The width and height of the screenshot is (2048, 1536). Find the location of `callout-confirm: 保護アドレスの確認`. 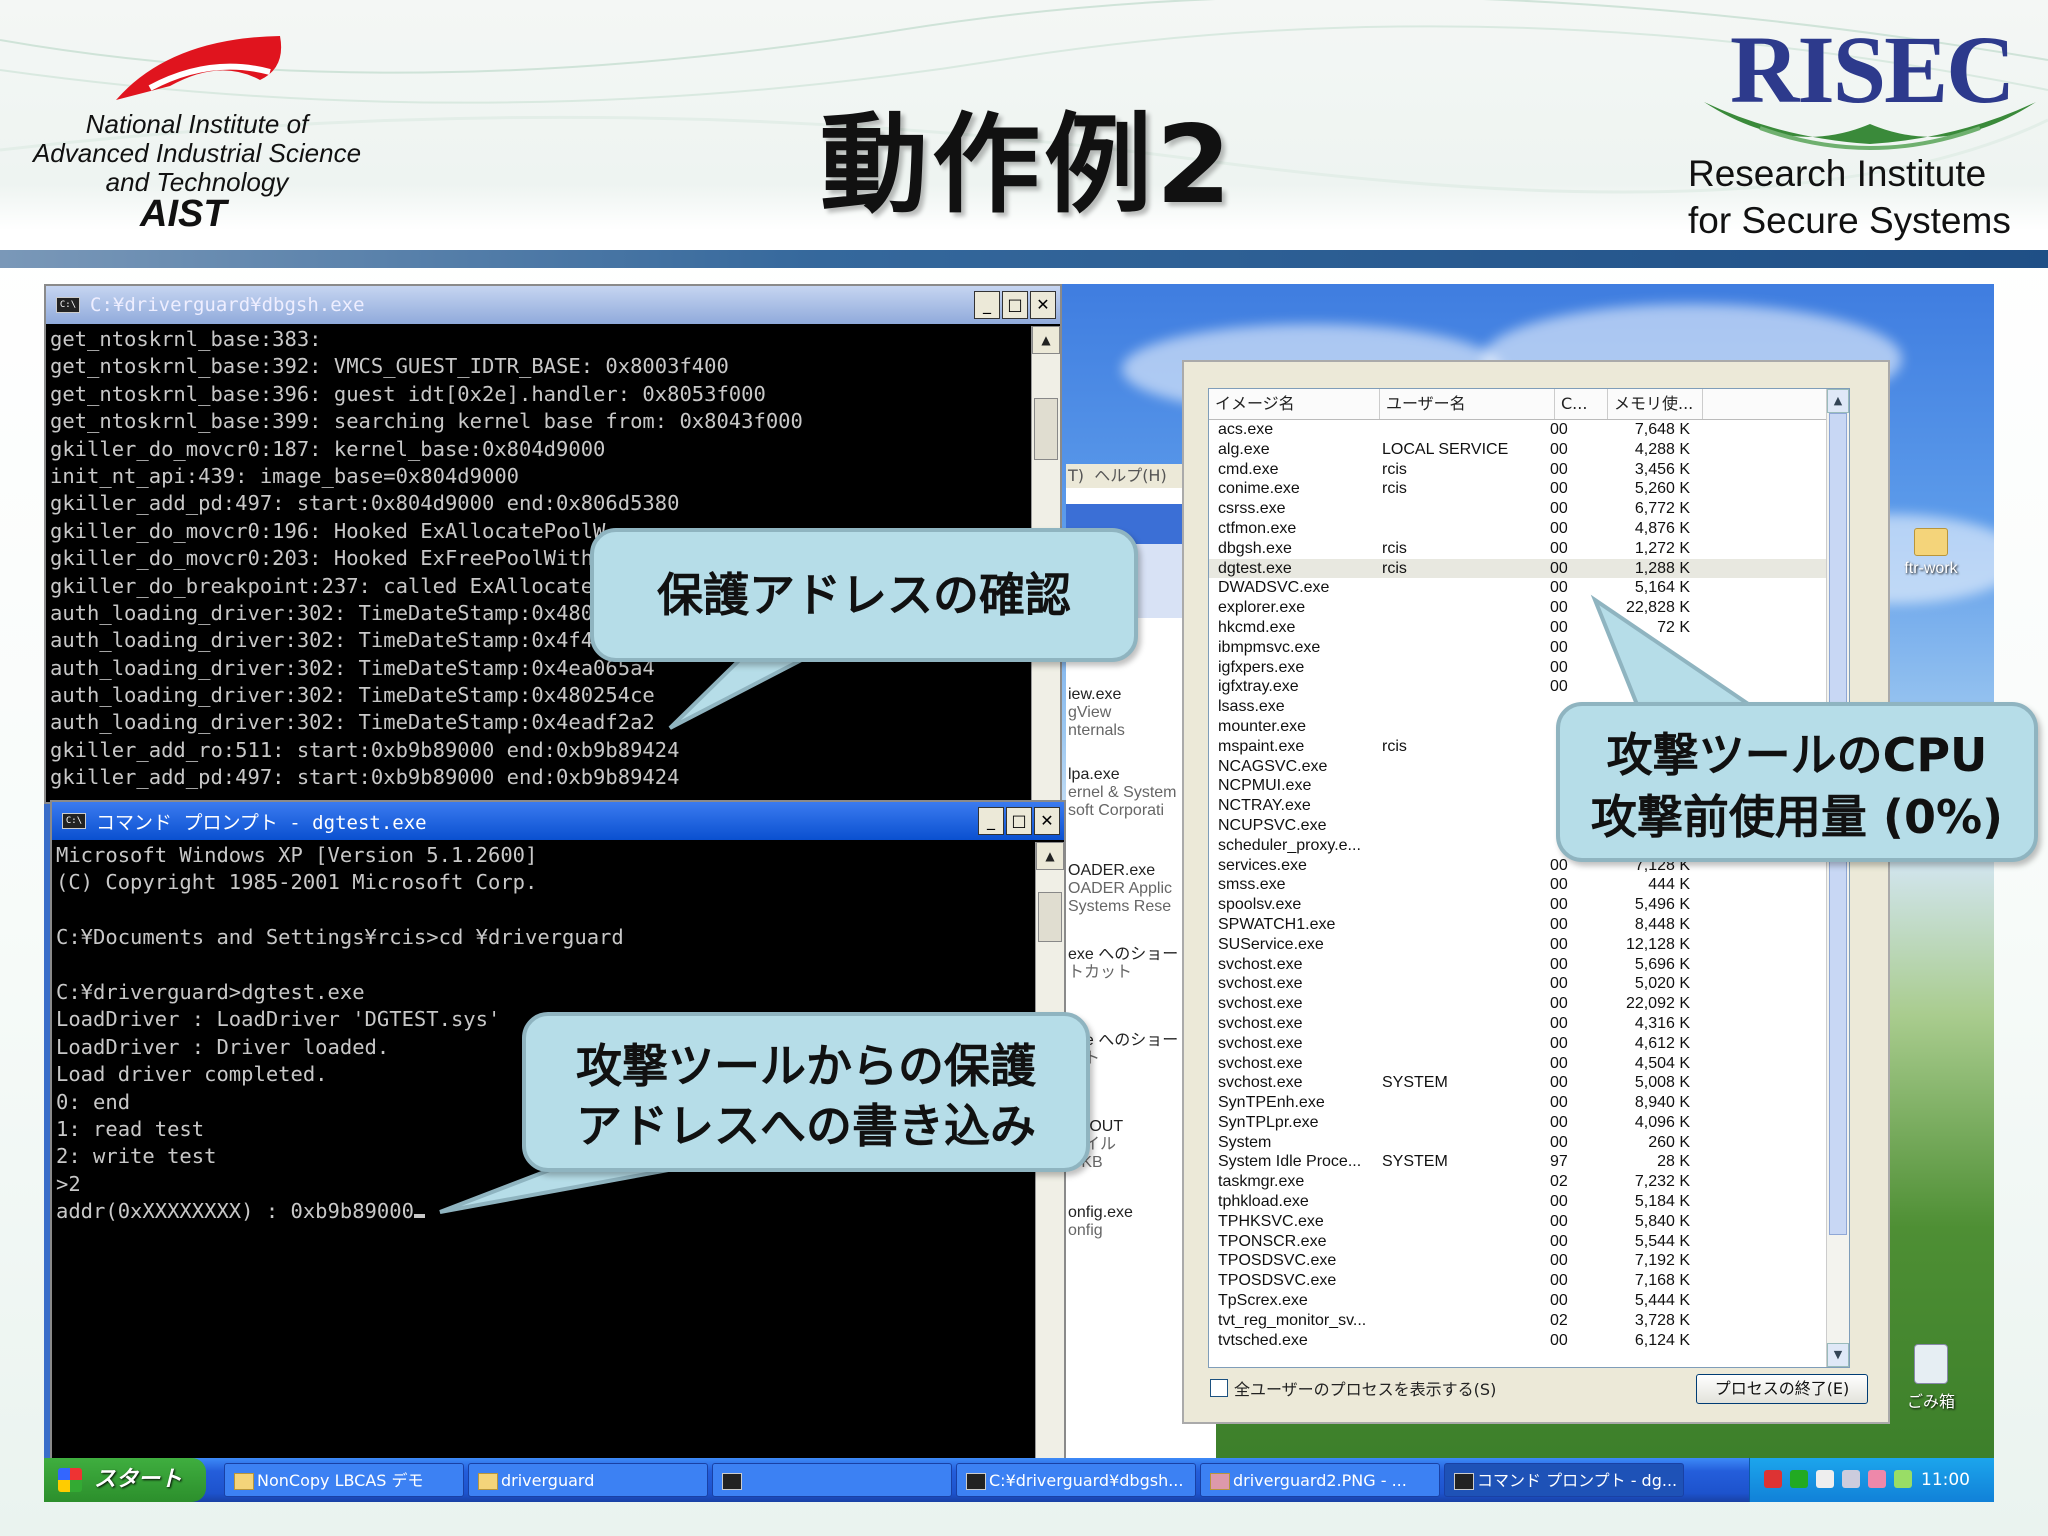

callout-confirm: 保護アドレスの確認 is located at coordinates (864, 595).